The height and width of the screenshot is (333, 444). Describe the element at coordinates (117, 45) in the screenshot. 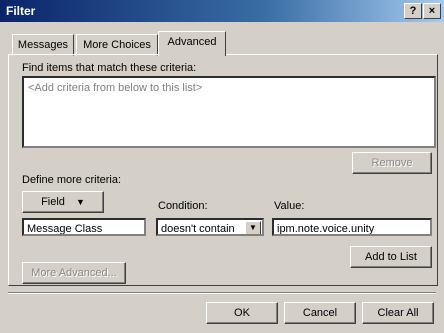

I see `tab-more-choices: More Choices` at that location.